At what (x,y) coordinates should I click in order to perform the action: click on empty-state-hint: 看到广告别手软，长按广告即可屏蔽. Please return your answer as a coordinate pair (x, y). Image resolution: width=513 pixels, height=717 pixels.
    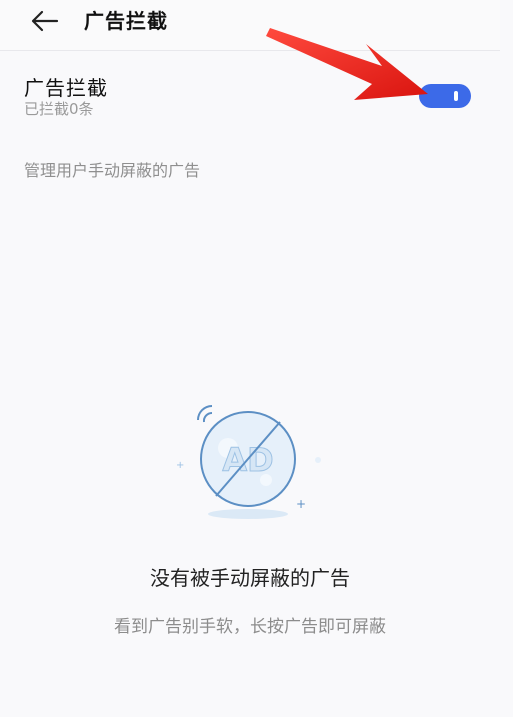
    Looking at the image, I should click on (250, 627).